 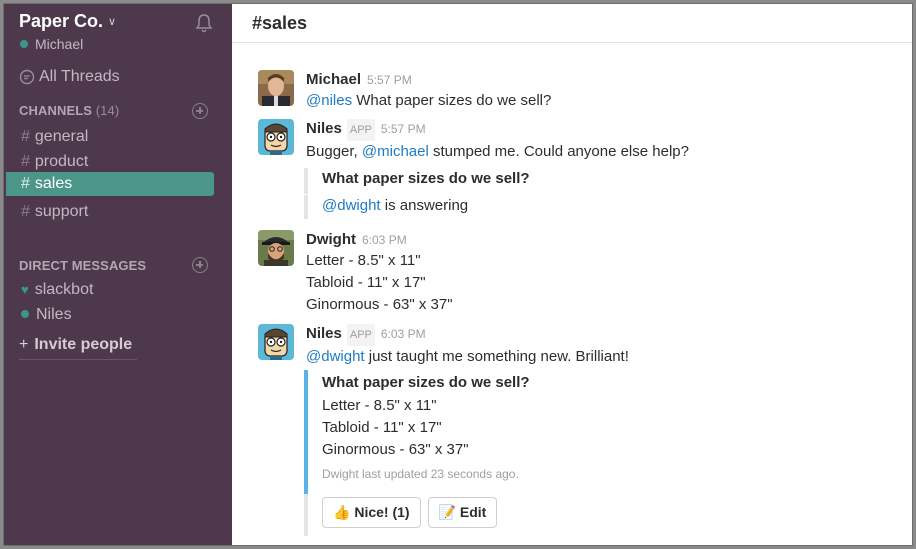 What do you see at coordinates (64, 289) in the screenshot?
I see `dm-label: slackbot` at bounding box center [64, 289].